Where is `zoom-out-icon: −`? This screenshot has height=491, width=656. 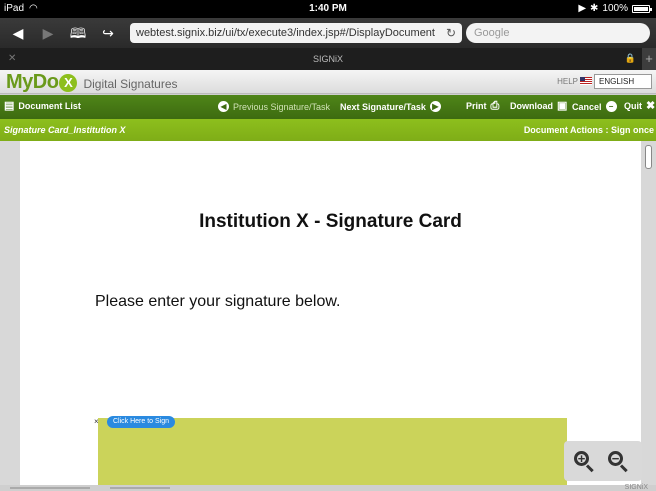
zoom-out-icon: − is located at coordinates (618, 461).